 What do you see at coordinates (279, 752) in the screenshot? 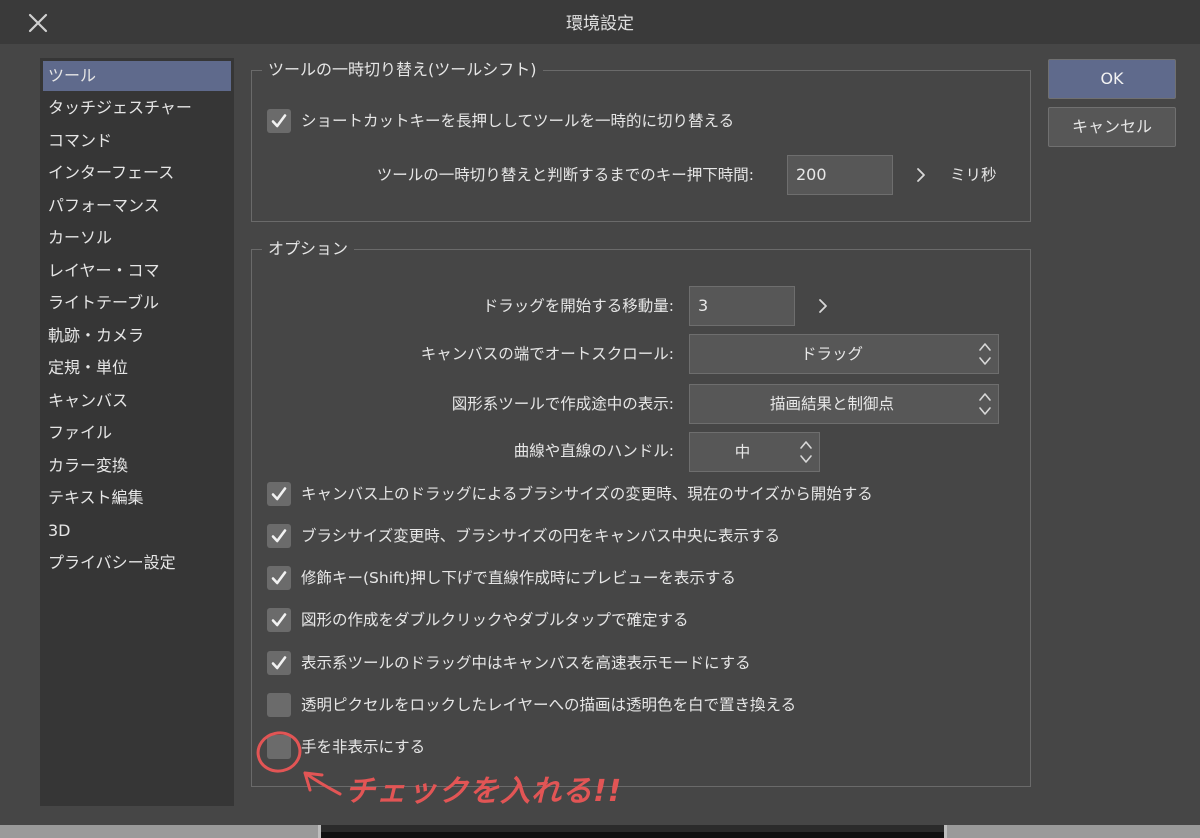
I see `annotation-circle` at bounding box center [279, 752].